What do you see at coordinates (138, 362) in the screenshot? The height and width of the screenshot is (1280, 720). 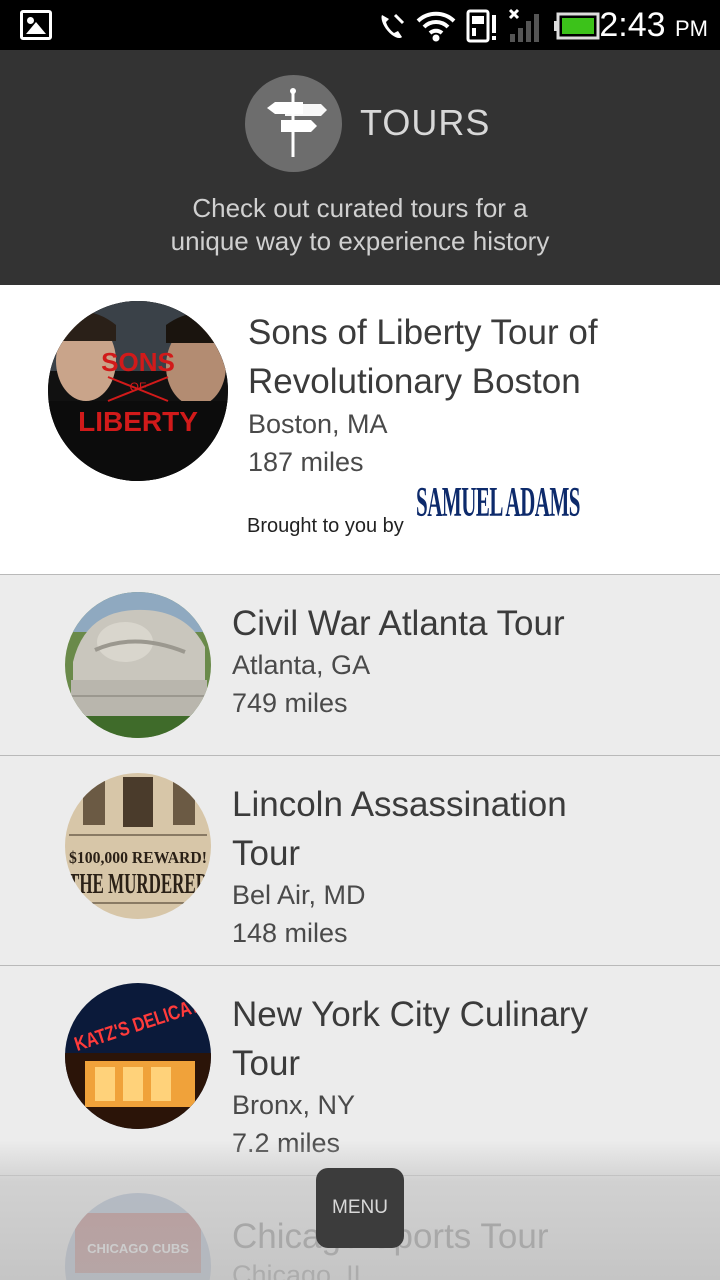 I see `thumb-text-sons: SONS` at bounding box center [138, 362].